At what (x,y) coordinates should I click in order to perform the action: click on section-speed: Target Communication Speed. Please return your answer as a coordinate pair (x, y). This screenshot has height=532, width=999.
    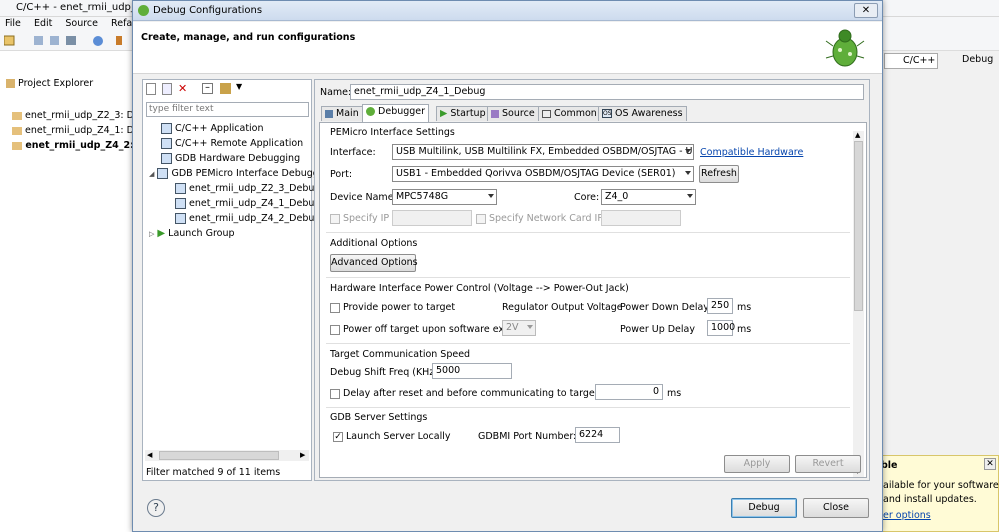
    Looking at the image, I should click on (400, 354).